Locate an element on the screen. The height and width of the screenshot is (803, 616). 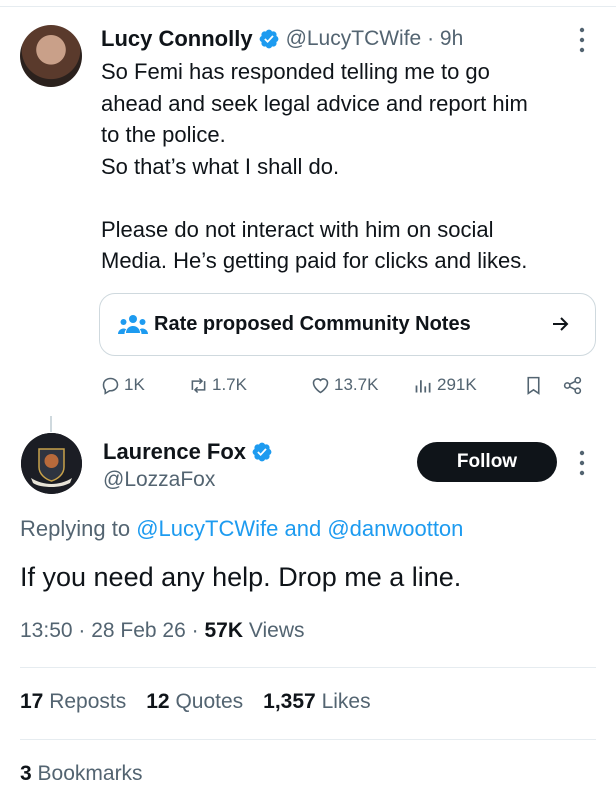
bookmark-icon is located at coordinates (533, 385).